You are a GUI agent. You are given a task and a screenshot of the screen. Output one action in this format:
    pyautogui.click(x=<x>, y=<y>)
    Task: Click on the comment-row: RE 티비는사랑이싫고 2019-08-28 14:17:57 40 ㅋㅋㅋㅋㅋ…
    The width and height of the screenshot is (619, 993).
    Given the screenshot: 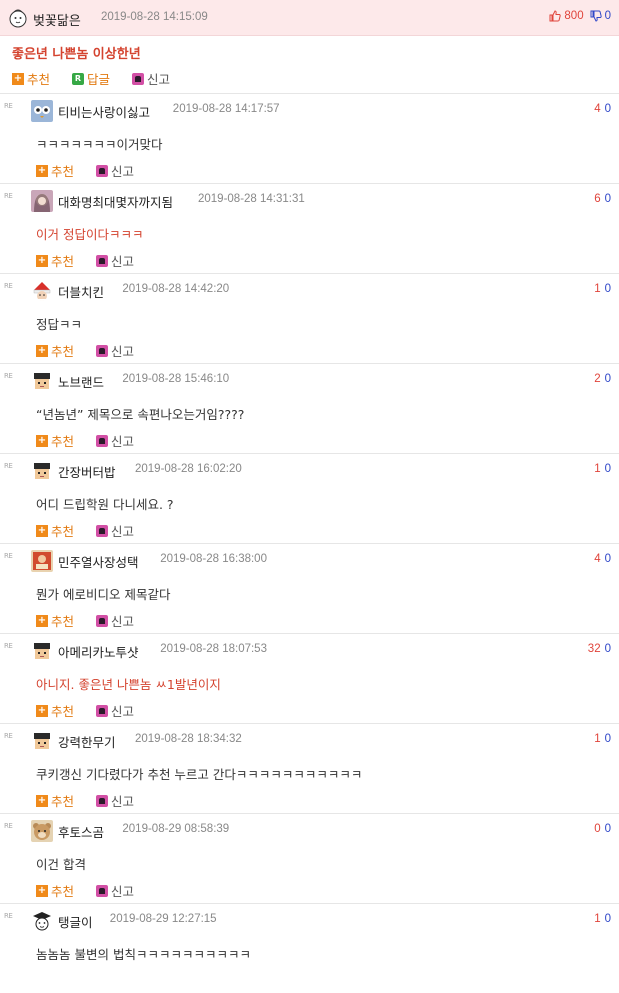 What is the action you would take?
    pyautogui.click(x=309, y=138)
    